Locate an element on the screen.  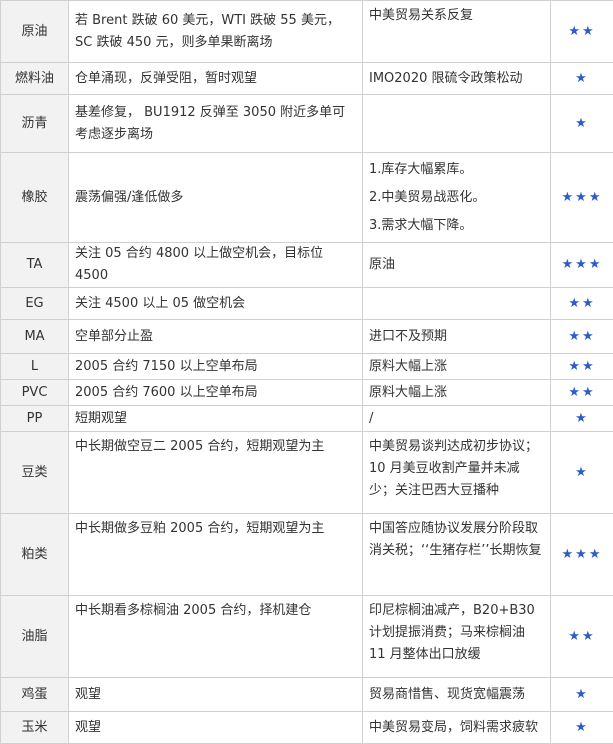
table-row: MA 空单部分止盈 进口不及预期 ★★ is located at coordinates (307, 337).